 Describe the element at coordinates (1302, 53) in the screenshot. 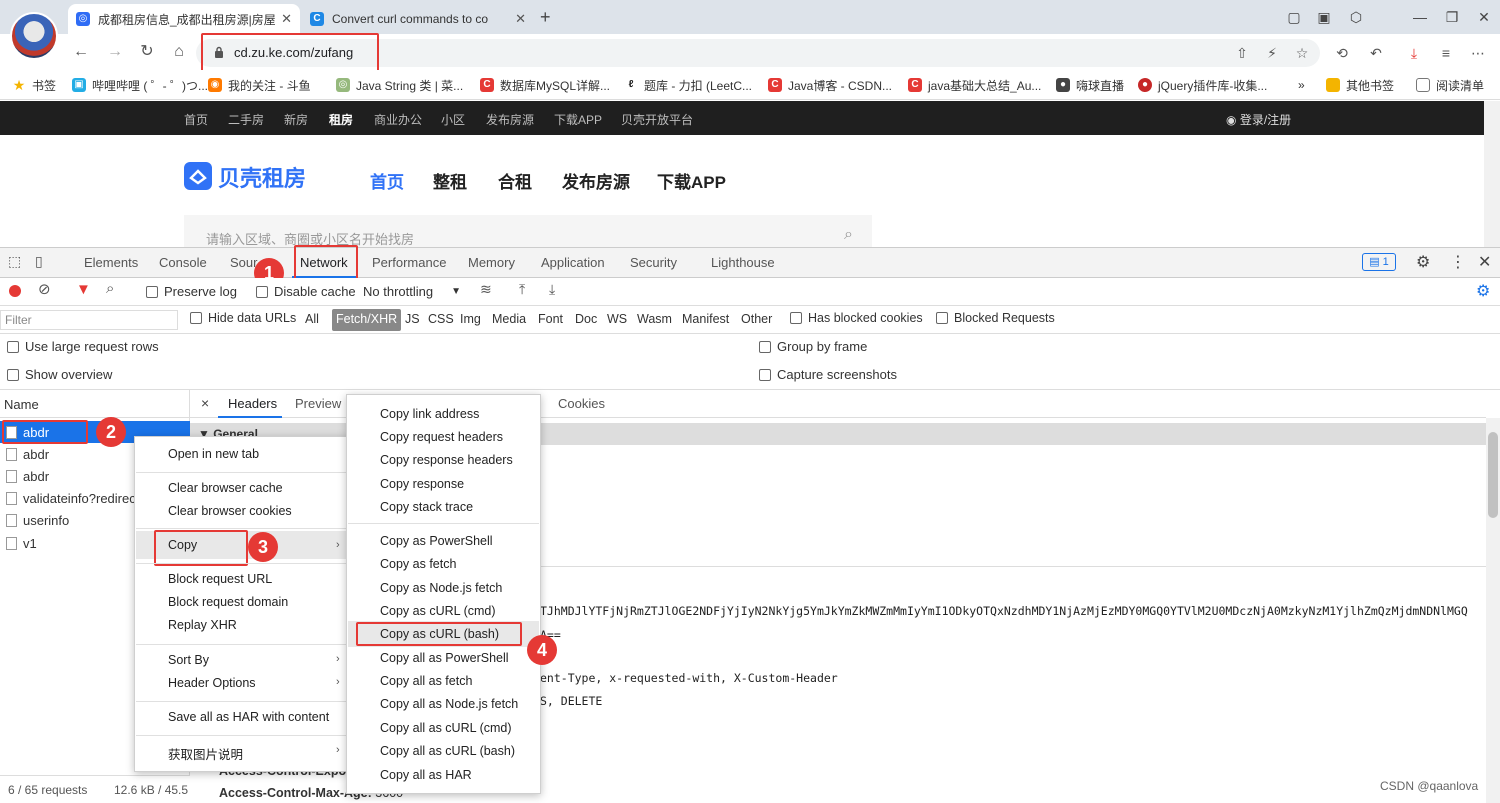

I see `star-icon: ☆` at that location.